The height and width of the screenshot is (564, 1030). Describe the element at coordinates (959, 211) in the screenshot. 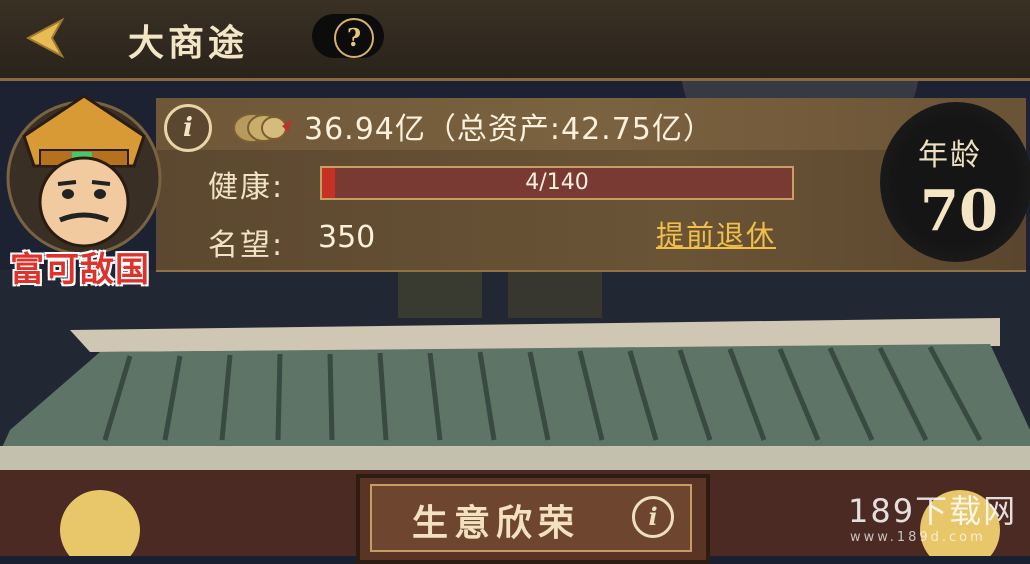

I see `age-value: 70` at that location.